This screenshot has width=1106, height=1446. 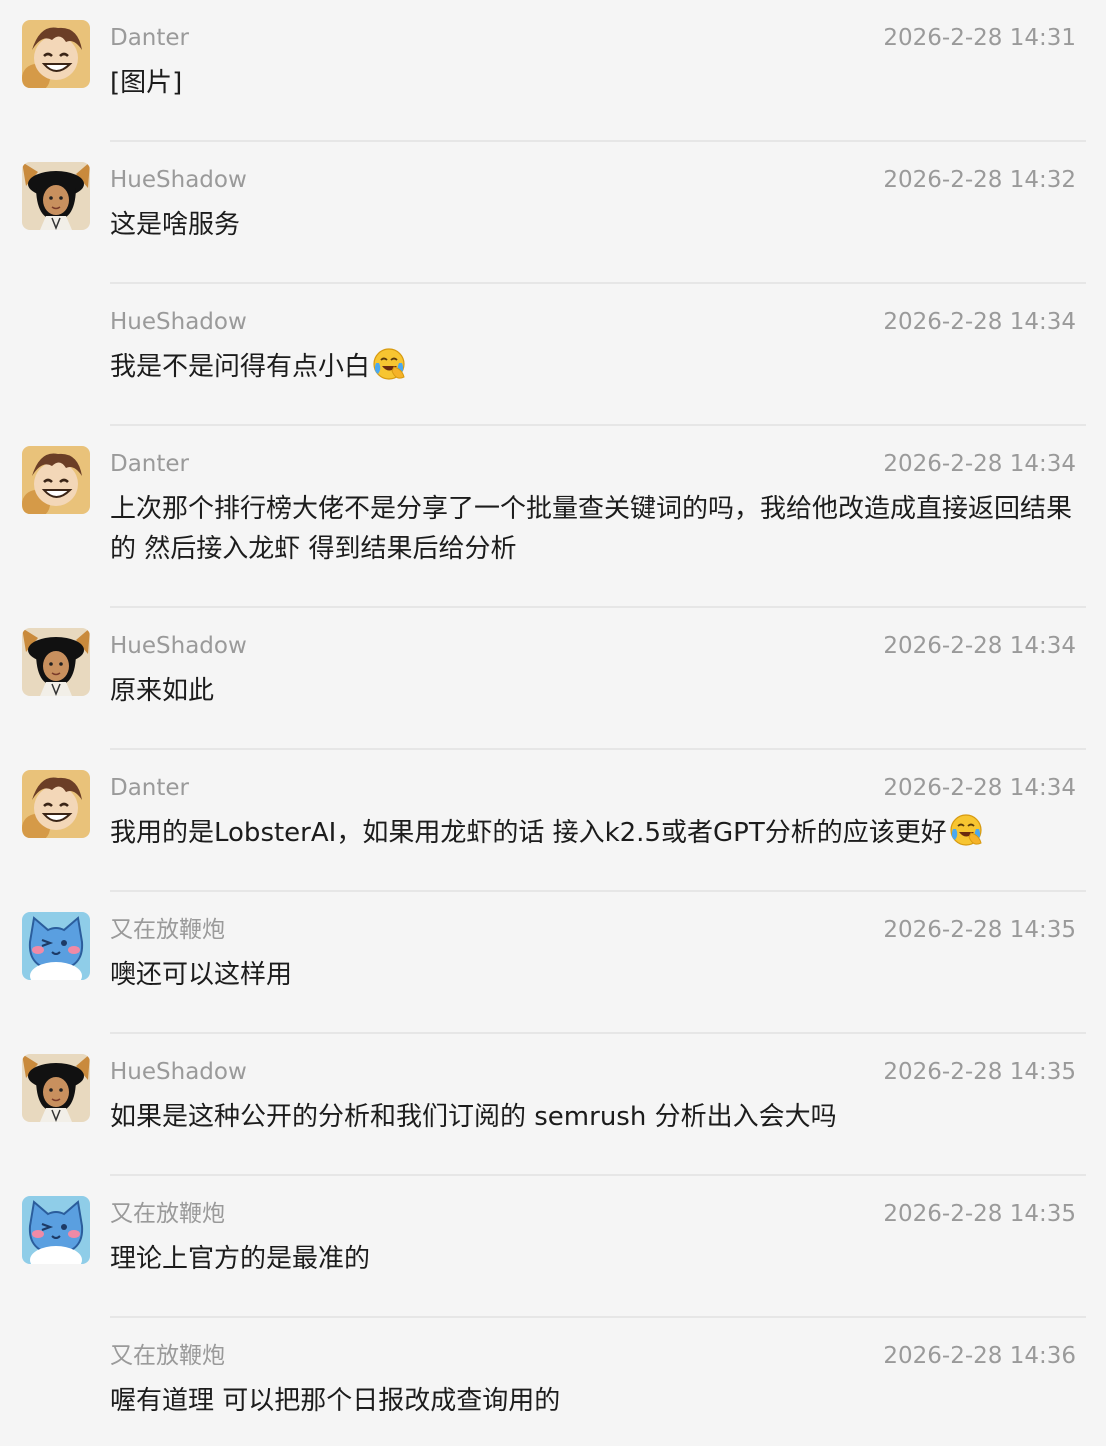 I want to click on message-text: 如果是这种公开的分析和我们订阅的 semrush 分析出入会大吗, so click(x=593, y=1117).